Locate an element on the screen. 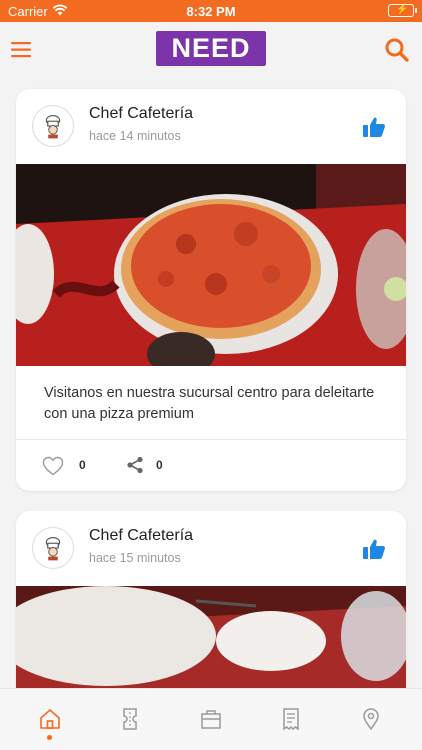 The width and height of the screenshot is (422, 750). share-count: 0 is located at coordinates (159, 465).